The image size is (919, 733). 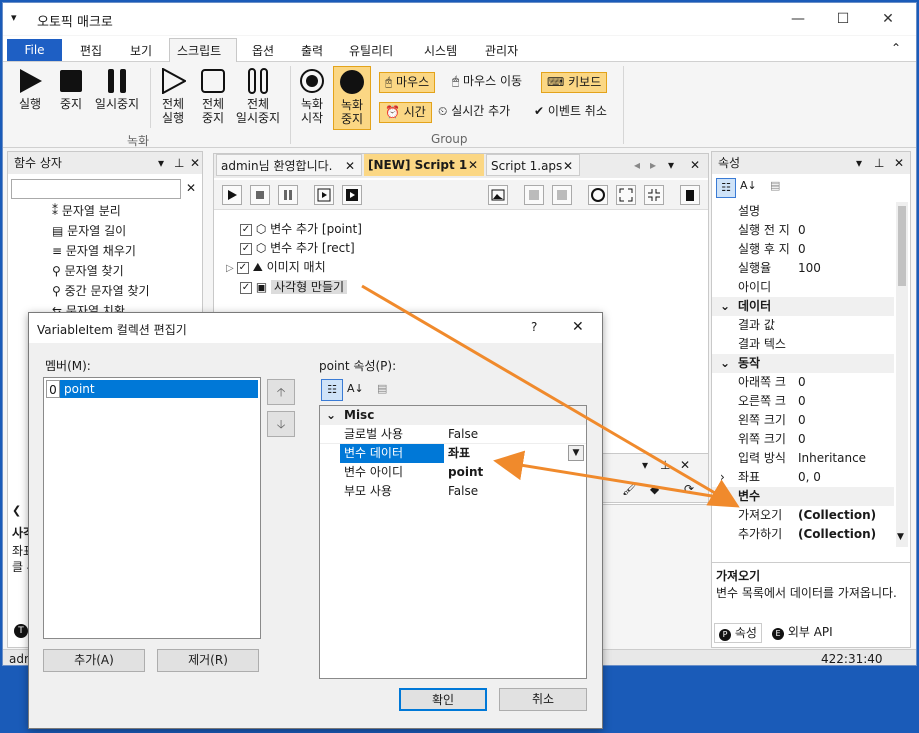 What do you see at coordinates (570, 112) in the screenshot?
I see `event-cancel-toggle: ✔ 이벤트 취소` at bounding box center [570, 112].